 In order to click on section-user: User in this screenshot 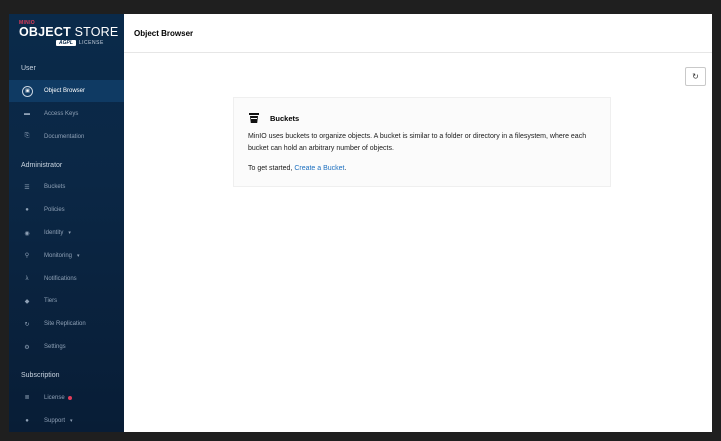, I will do `click(28, 69)`.